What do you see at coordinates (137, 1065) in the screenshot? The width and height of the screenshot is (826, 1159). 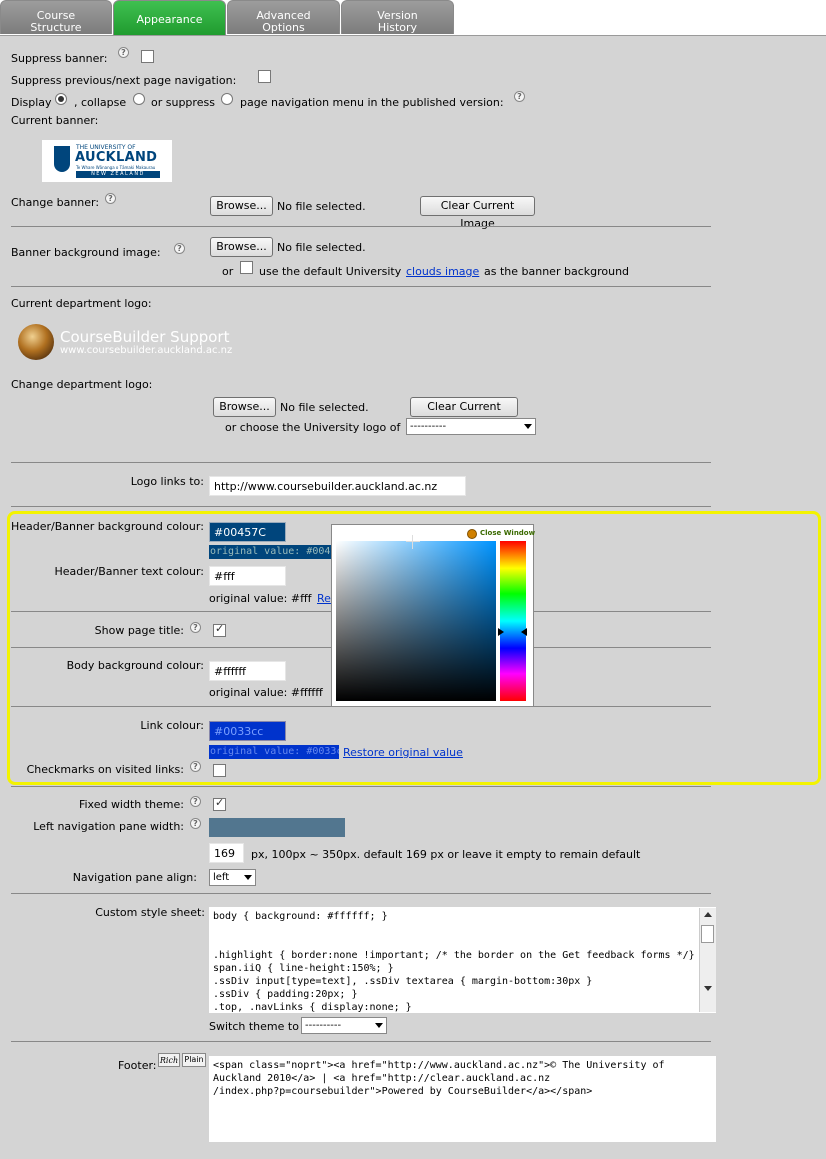 I see `footer-label: Footer:` at bounding box center [137, 1065].